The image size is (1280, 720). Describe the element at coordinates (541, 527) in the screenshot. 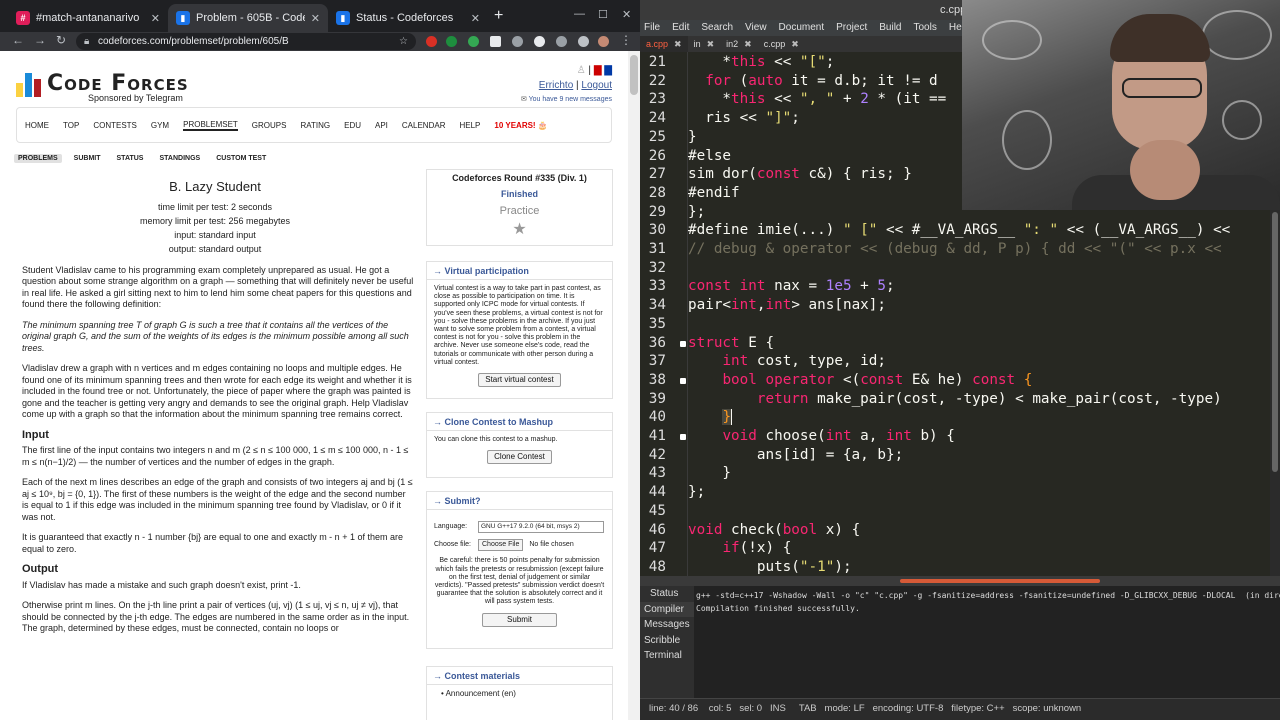

I see `language-select: GNU G++17 9.2.0 (64 bit, msys 2)` at that location.